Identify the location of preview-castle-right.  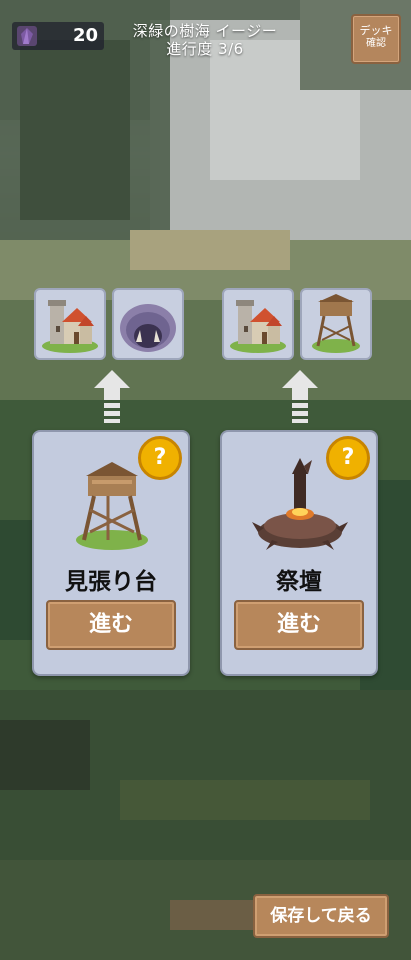
(258, 324).